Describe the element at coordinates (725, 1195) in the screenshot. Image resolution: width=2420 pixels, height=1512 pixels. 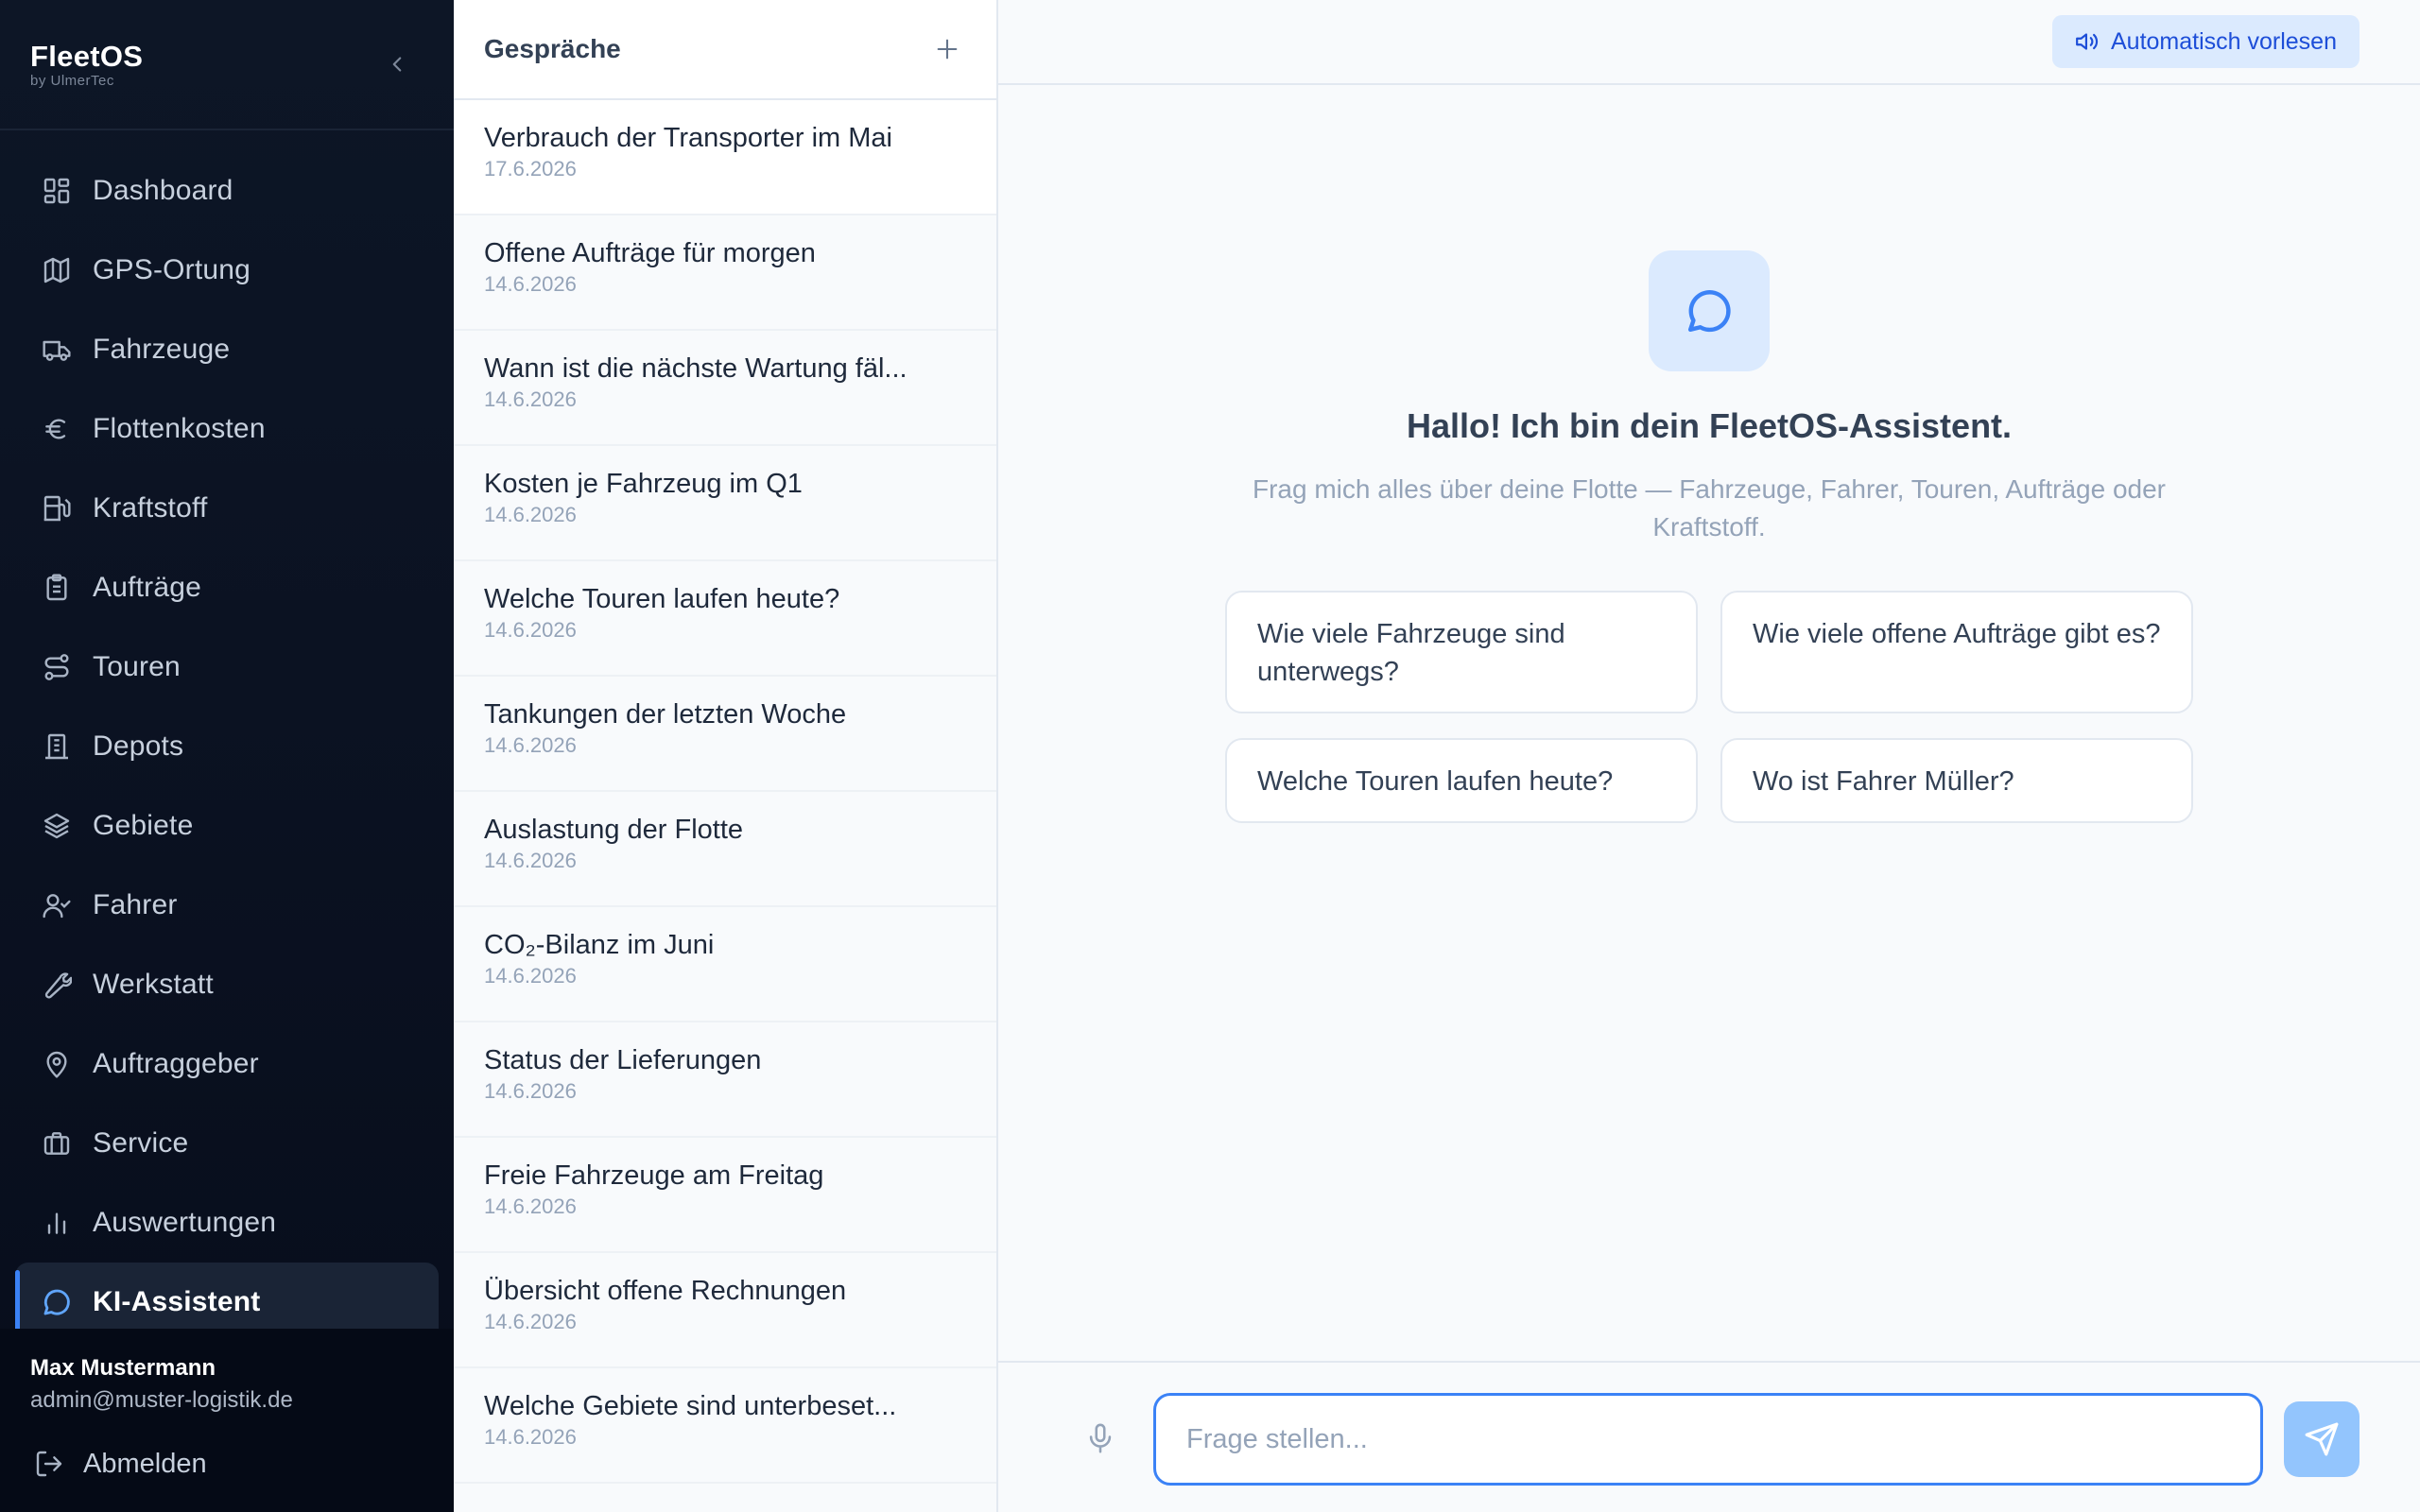
I see `conversation-item: Freie Fahrzeuge am Freitag 14.6.2026` at that location.